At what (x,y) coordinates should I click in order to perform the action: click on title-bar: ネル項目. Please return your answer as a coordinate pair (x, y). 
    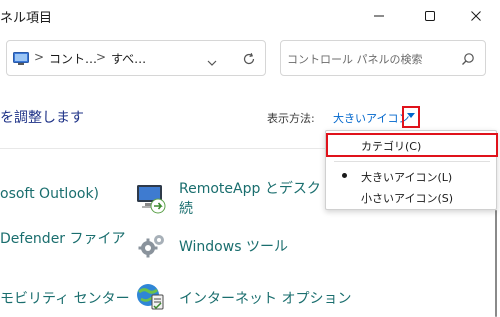
    Looking at the image, I should click on (250, 17).